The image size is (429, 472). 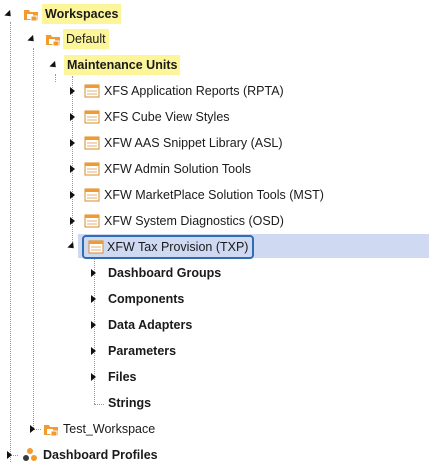 What do you see at coordinates (165, 273) in the screenshot?
I see `tree-node-label: Dashboard Groups` at bounding box center [165, 273].